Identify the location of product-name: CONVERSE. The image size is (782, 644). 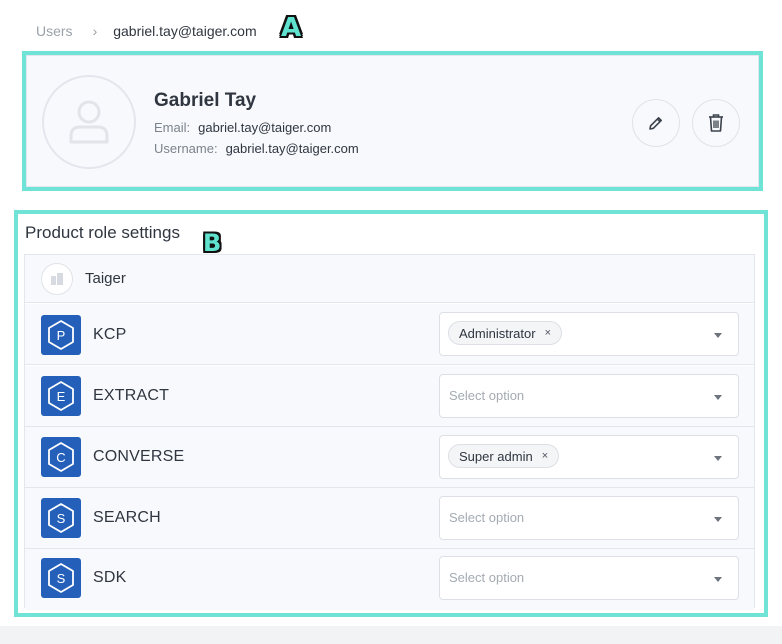
(139, 456).